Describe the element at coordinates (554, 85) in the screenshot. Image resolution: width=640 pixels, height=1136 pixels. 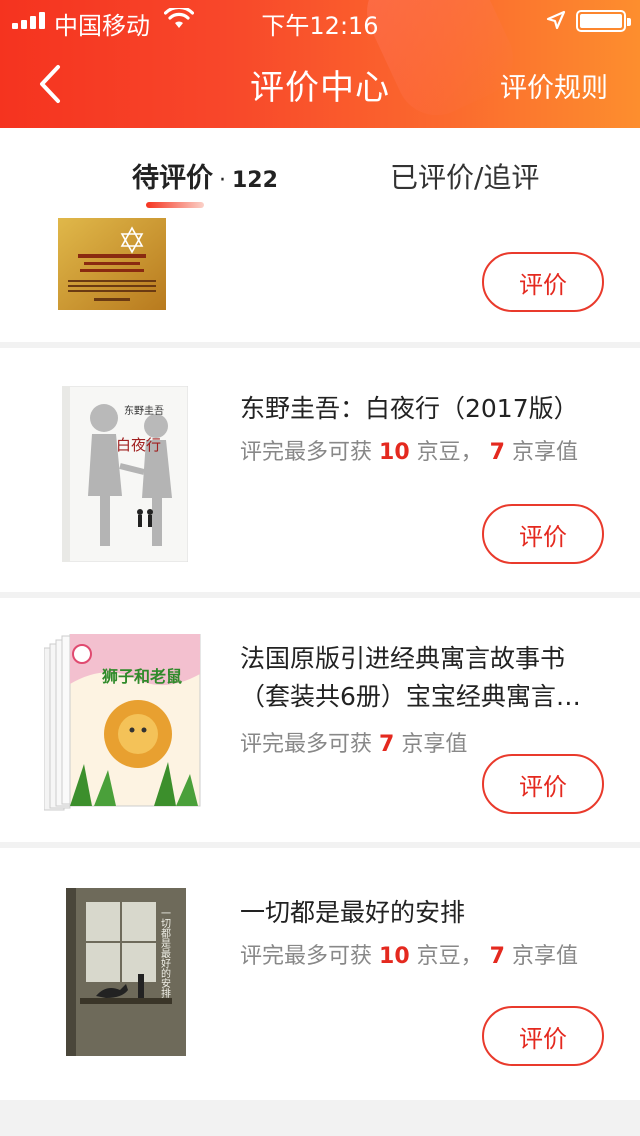
I see `review-rules-link: 评价规则` at that location.